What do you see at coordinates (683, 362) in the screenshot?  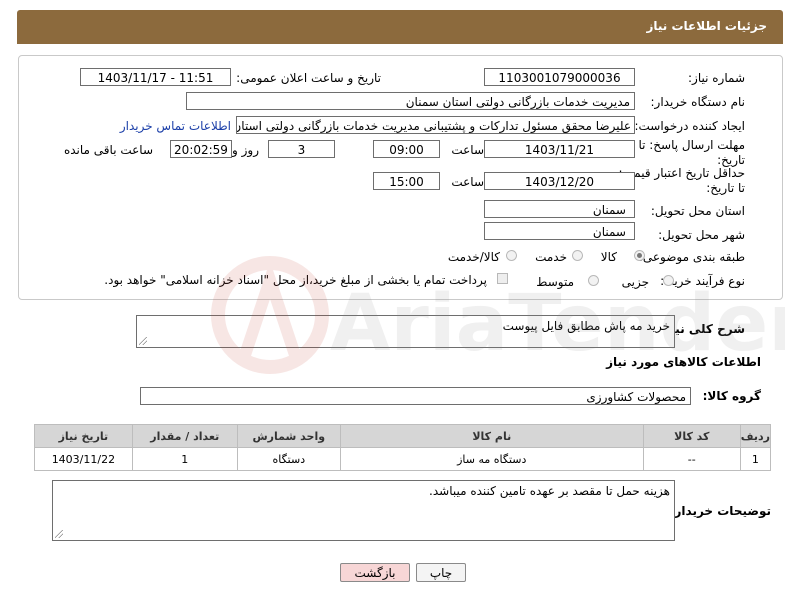 I see `goods-section-title: اطلاعات کالاهای مورد نیاز` at bounding box center [683, 362].